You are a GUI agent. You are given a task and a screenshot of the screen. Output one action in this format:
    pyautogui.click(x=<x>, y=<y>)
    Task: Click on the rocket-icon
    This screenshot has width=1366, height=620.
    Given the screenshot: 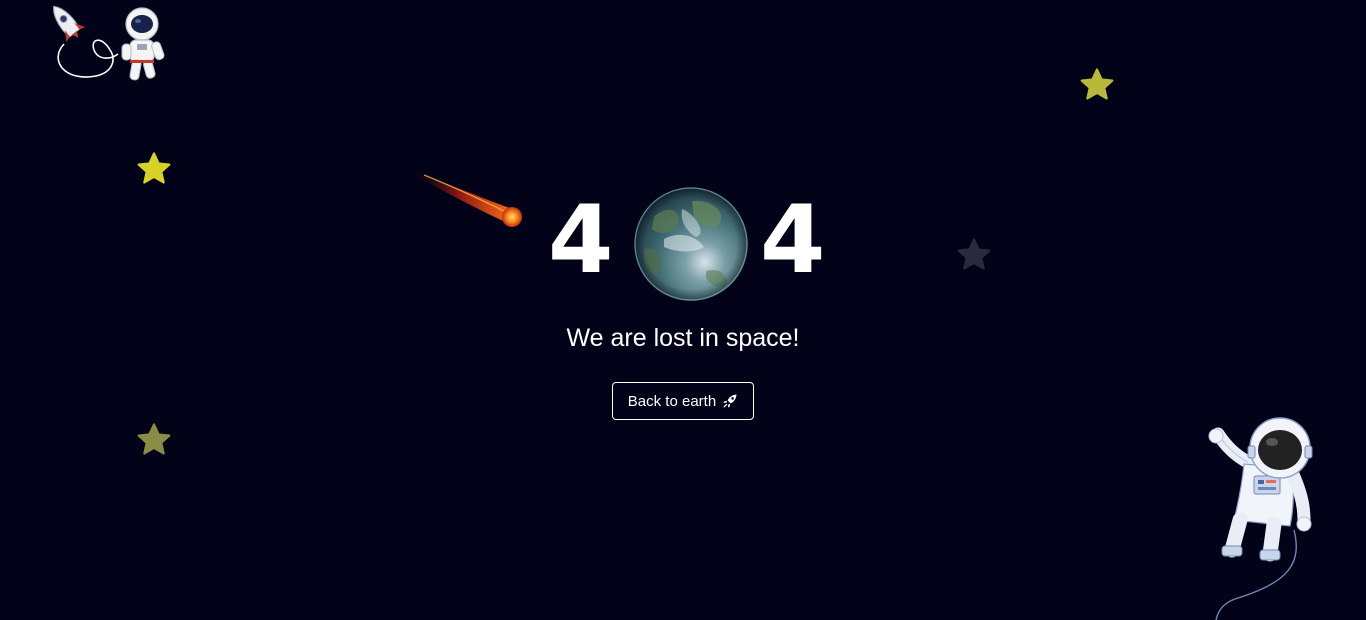 What is the action you would take?
    pyautogui.click(x=730, y=401)
    